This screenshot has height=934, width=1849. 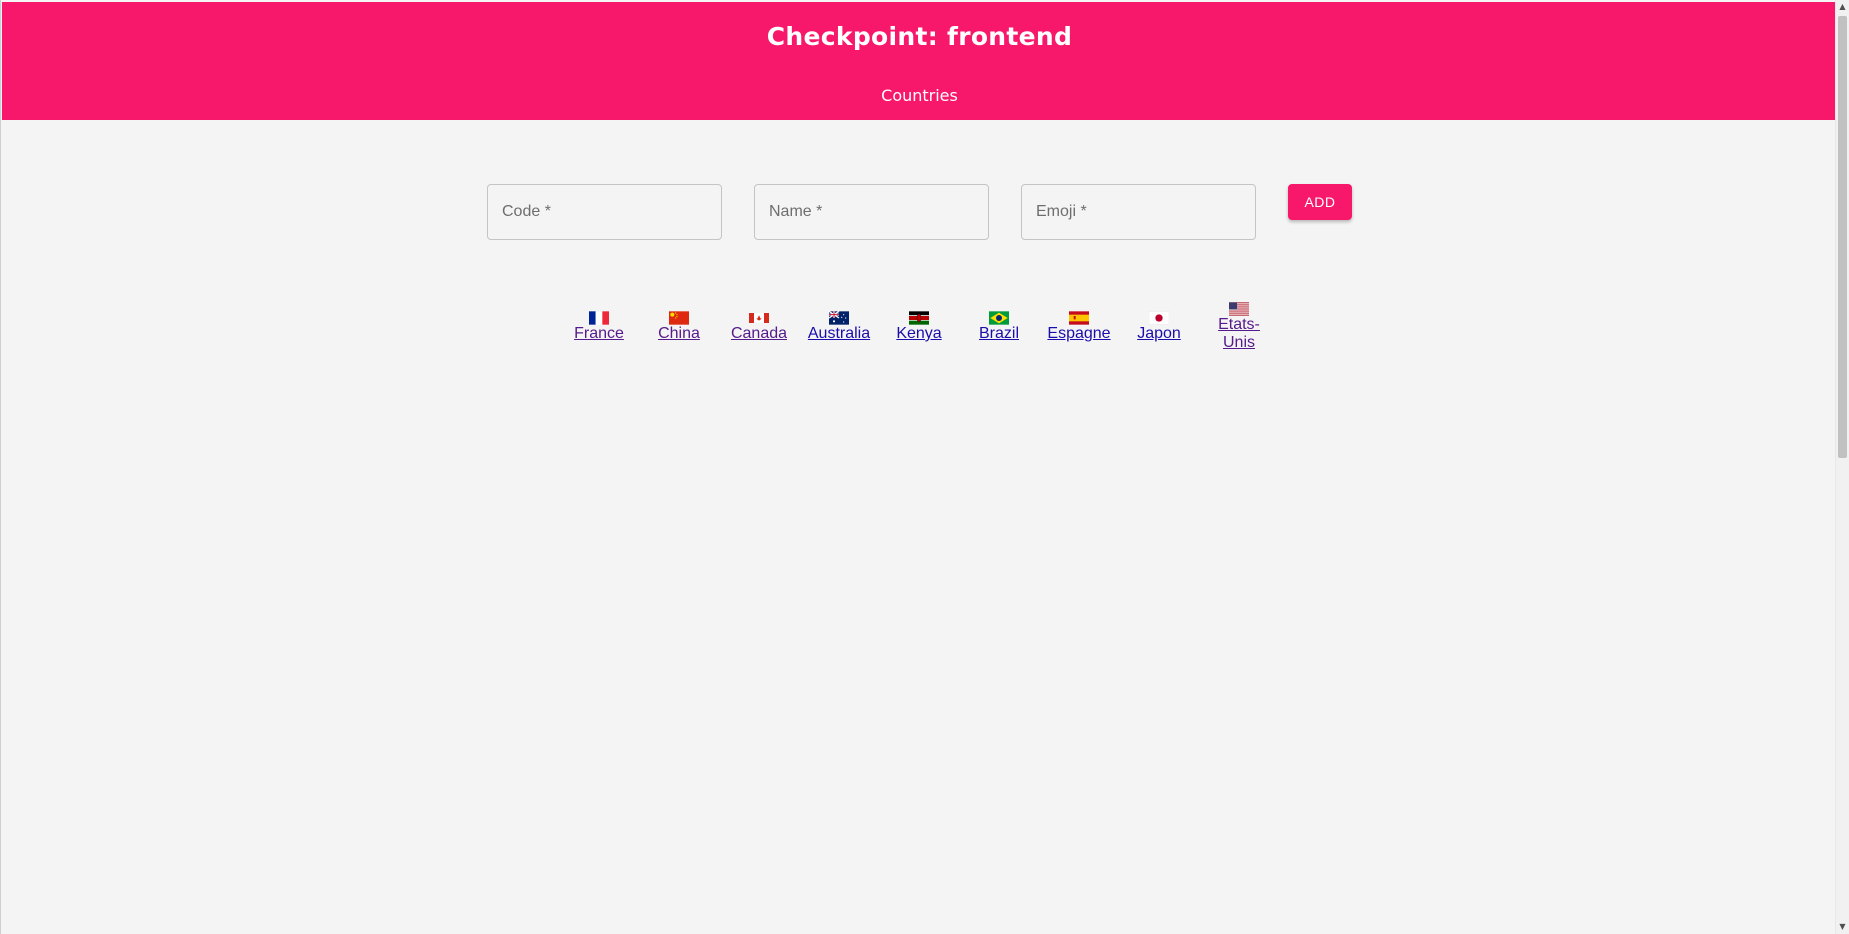 I want to click on country-name: Brazil, so click(x=998, y=333).